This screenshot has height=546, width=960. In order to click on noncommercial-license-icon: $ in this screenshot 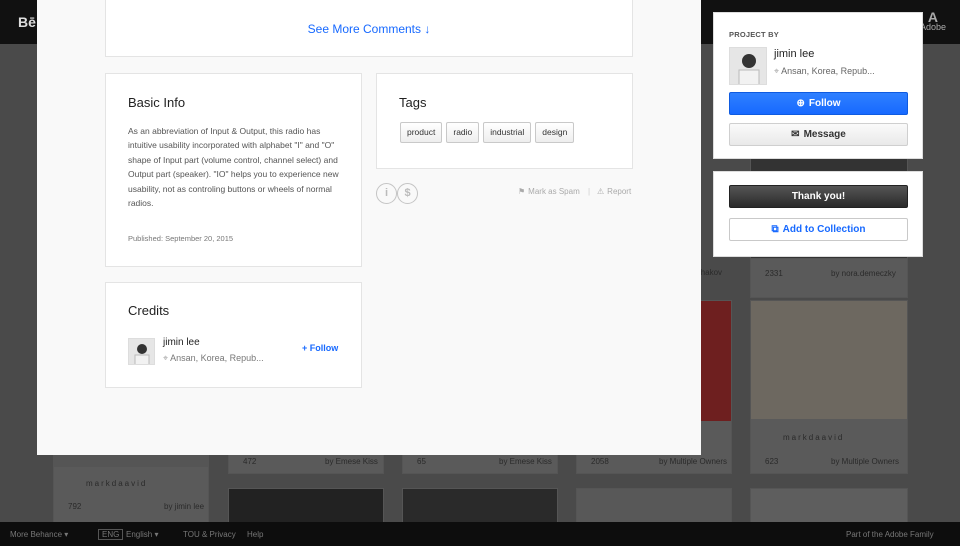, I will do `click(407, 193)`.